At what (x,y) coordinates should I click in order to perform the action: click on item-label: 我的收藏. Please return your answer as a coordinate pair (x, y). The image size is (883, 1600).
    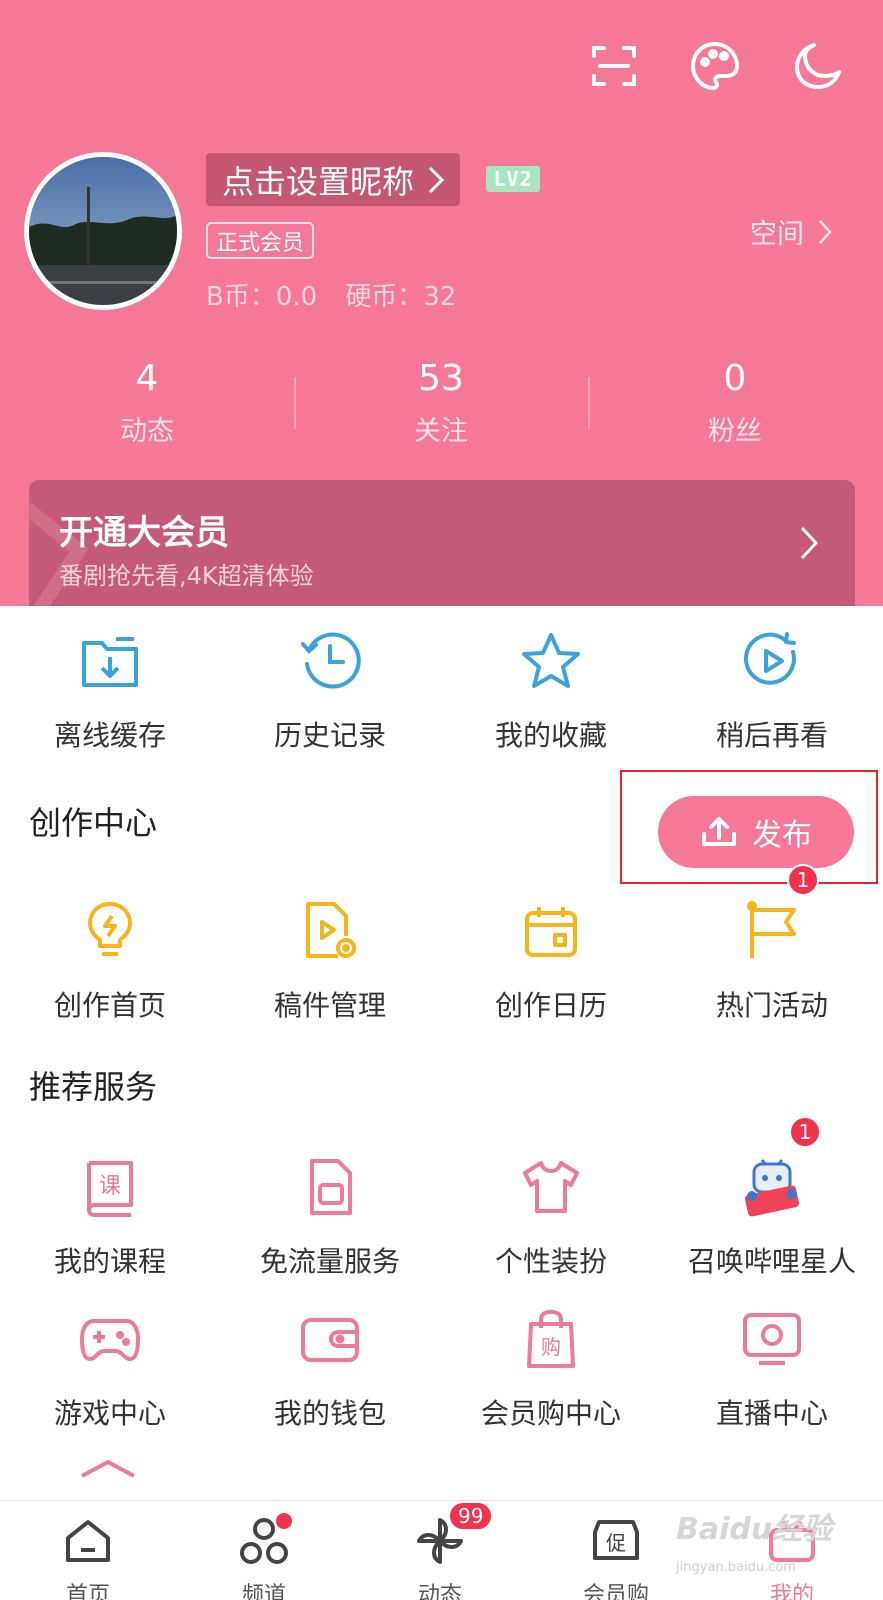
    Looking at the image, I should click on (550, 735).